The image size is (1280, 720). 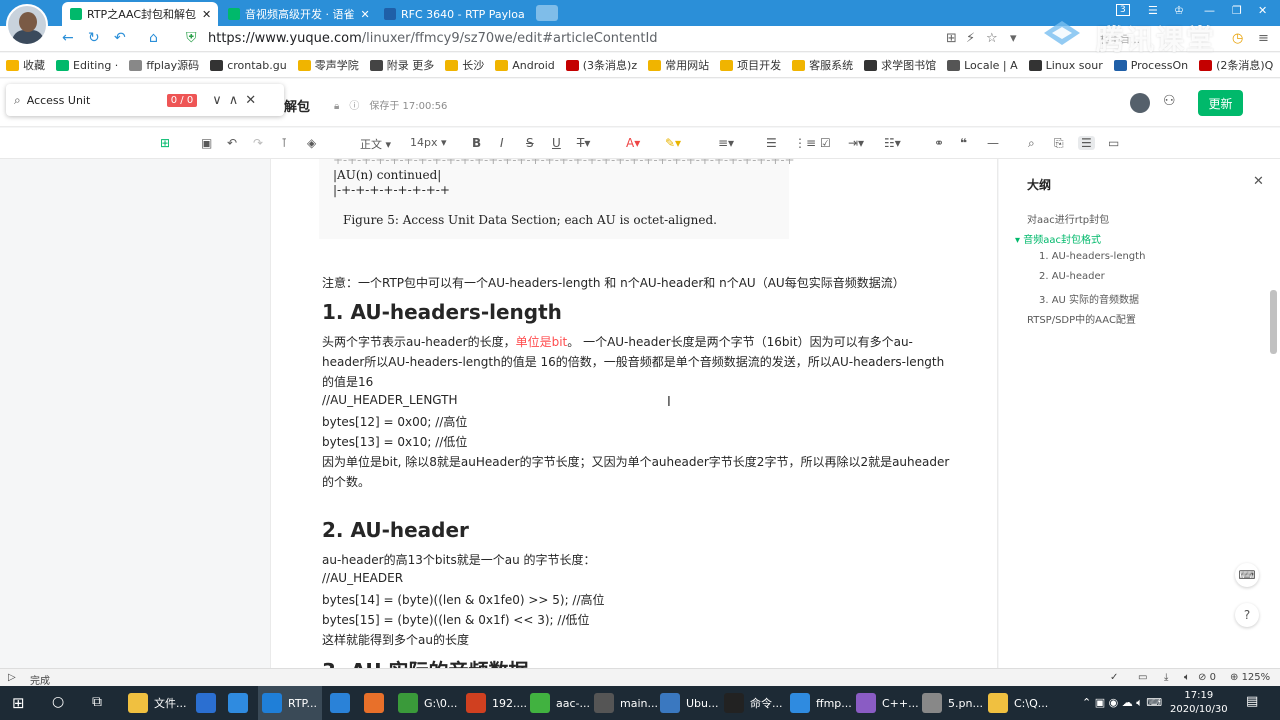 I want to click on italic-icon: I, so click(x=502, y=143).